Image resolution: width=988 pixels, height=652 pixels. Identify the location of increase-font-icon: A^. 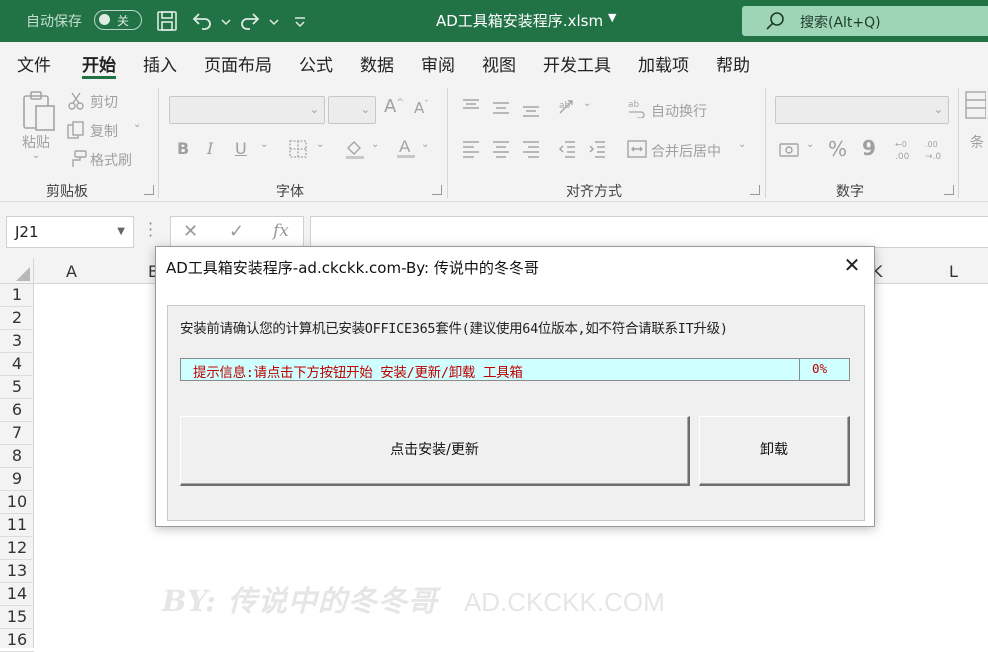
(394, 106).